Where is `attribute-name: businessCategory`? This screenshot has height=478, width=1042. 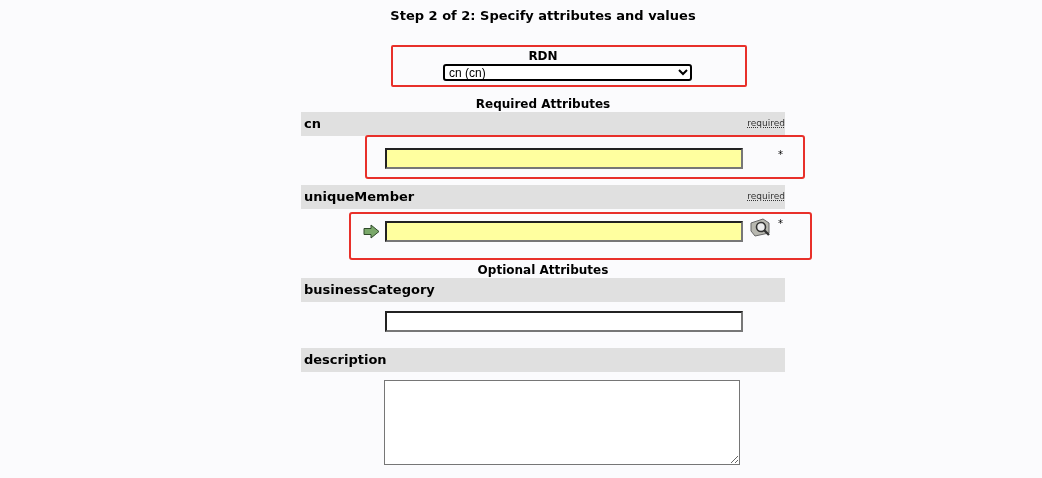
attribute-name: businessCategory is located at coordinates (369, 290).